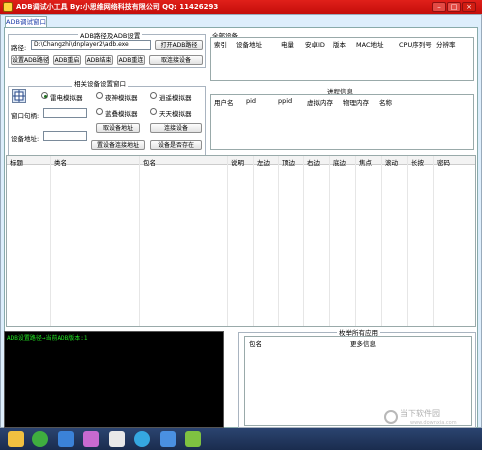 This screenshot has height=450, width=482. I want to click on calc-icon, so click(168, 439).